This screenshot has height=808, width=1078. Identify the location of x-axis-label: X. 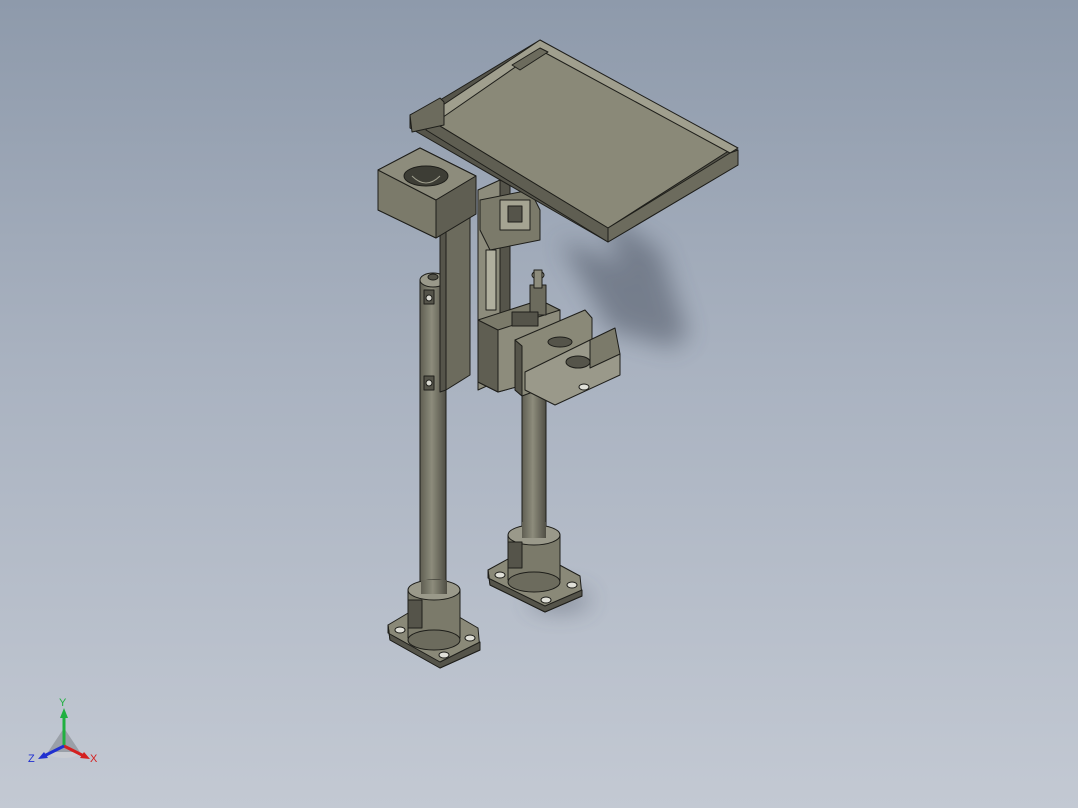
(94, 759).